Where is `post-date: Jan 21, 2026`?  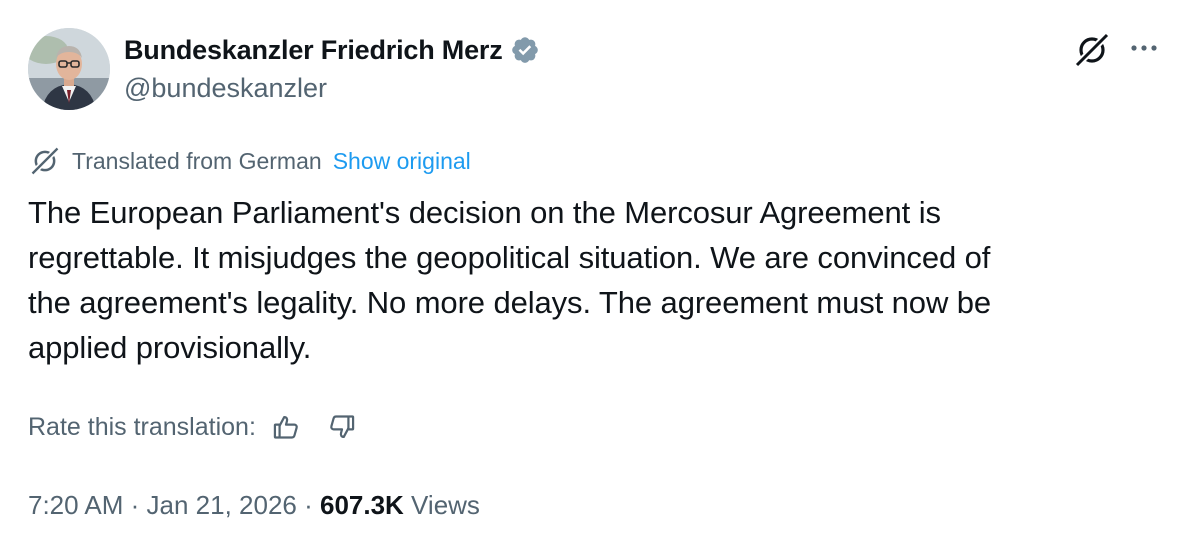 post-date: Jan 21, 2026 is located at coordinates (222, 505).